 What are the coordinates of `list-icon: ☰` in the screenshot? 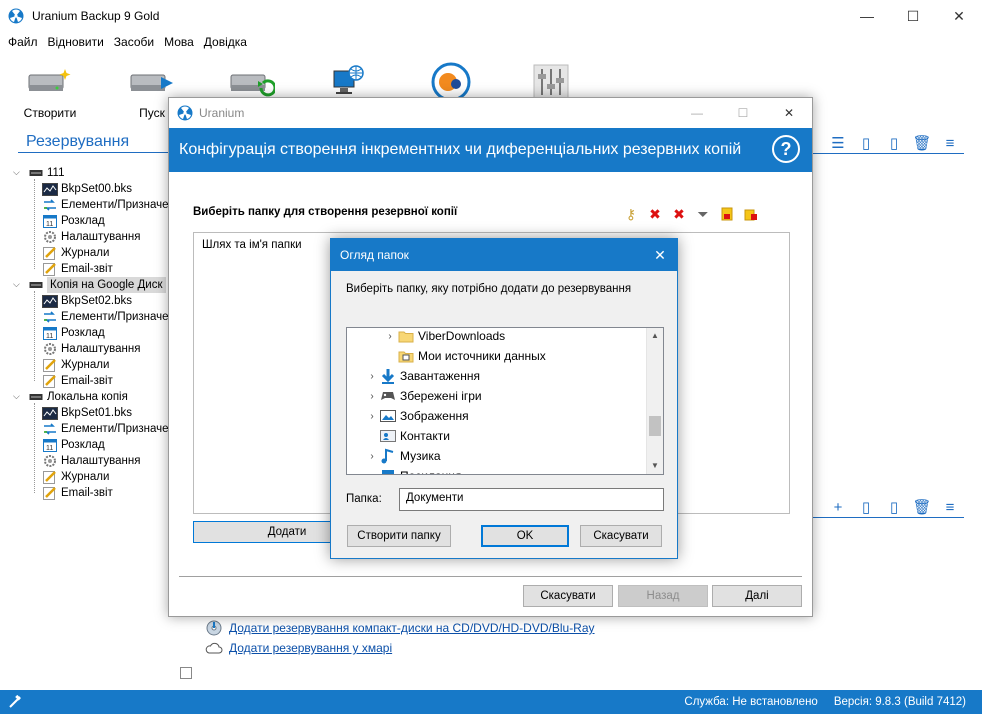 It's located at (838, 143).